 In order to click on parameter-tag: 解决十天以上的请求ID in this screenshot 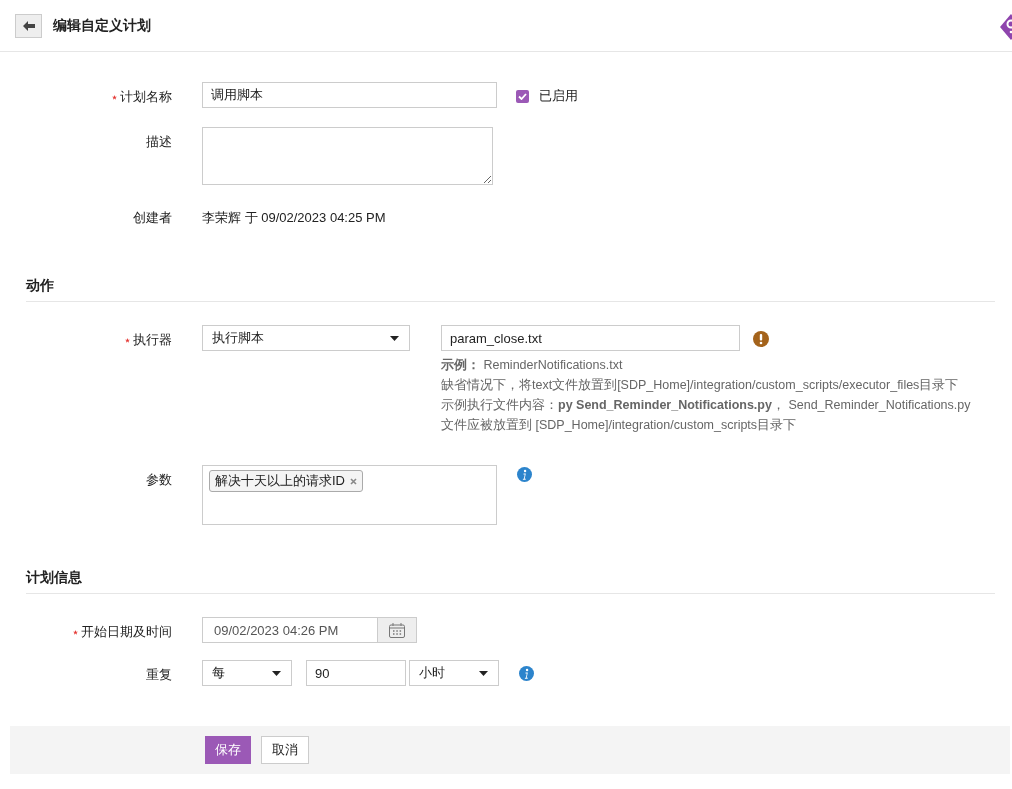, I will do `click(286, 481)`.